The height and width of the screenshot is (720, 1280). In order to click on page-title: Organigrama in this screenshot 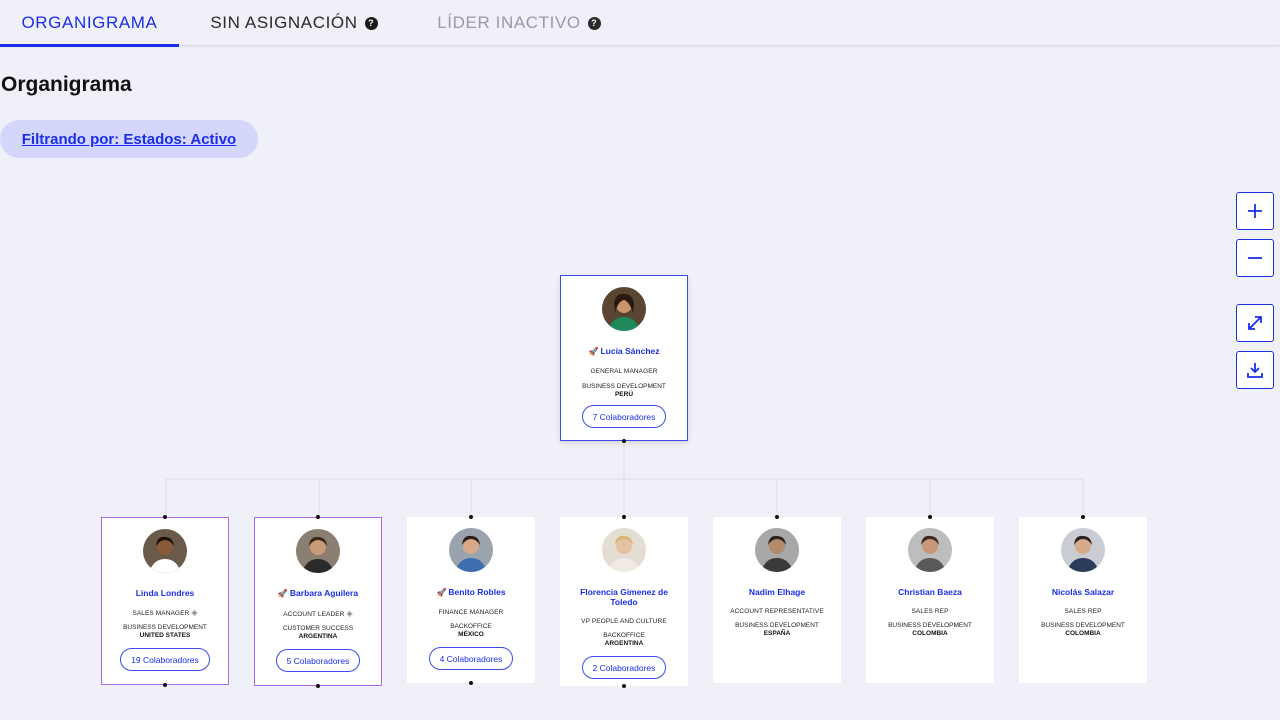, I will do `click(66, 84)`.